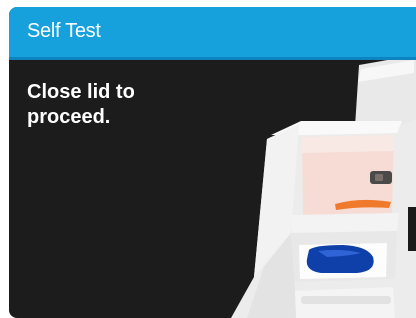 The image size is (416, 318). I want to click on instruction-text: Close lid to proceed., so click(81, 104).